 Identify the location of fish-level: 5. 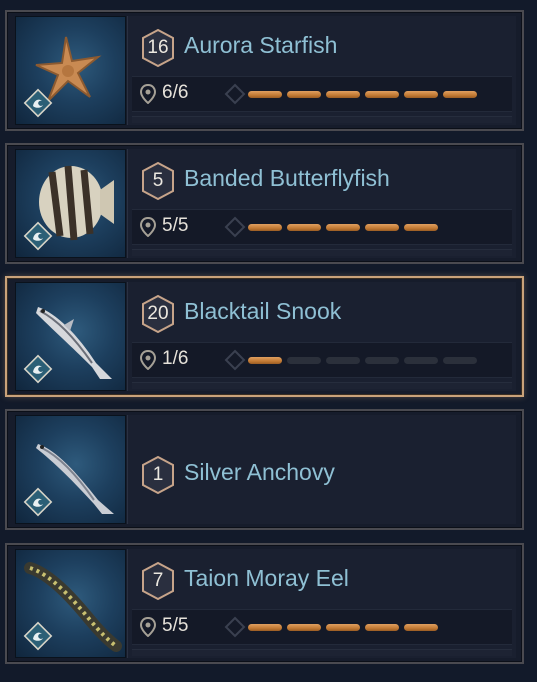
(158, 180).